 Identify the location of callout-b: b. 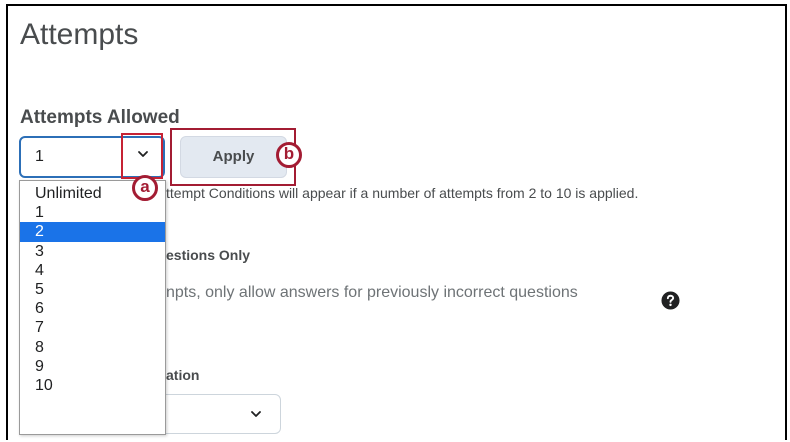
(289, 155).